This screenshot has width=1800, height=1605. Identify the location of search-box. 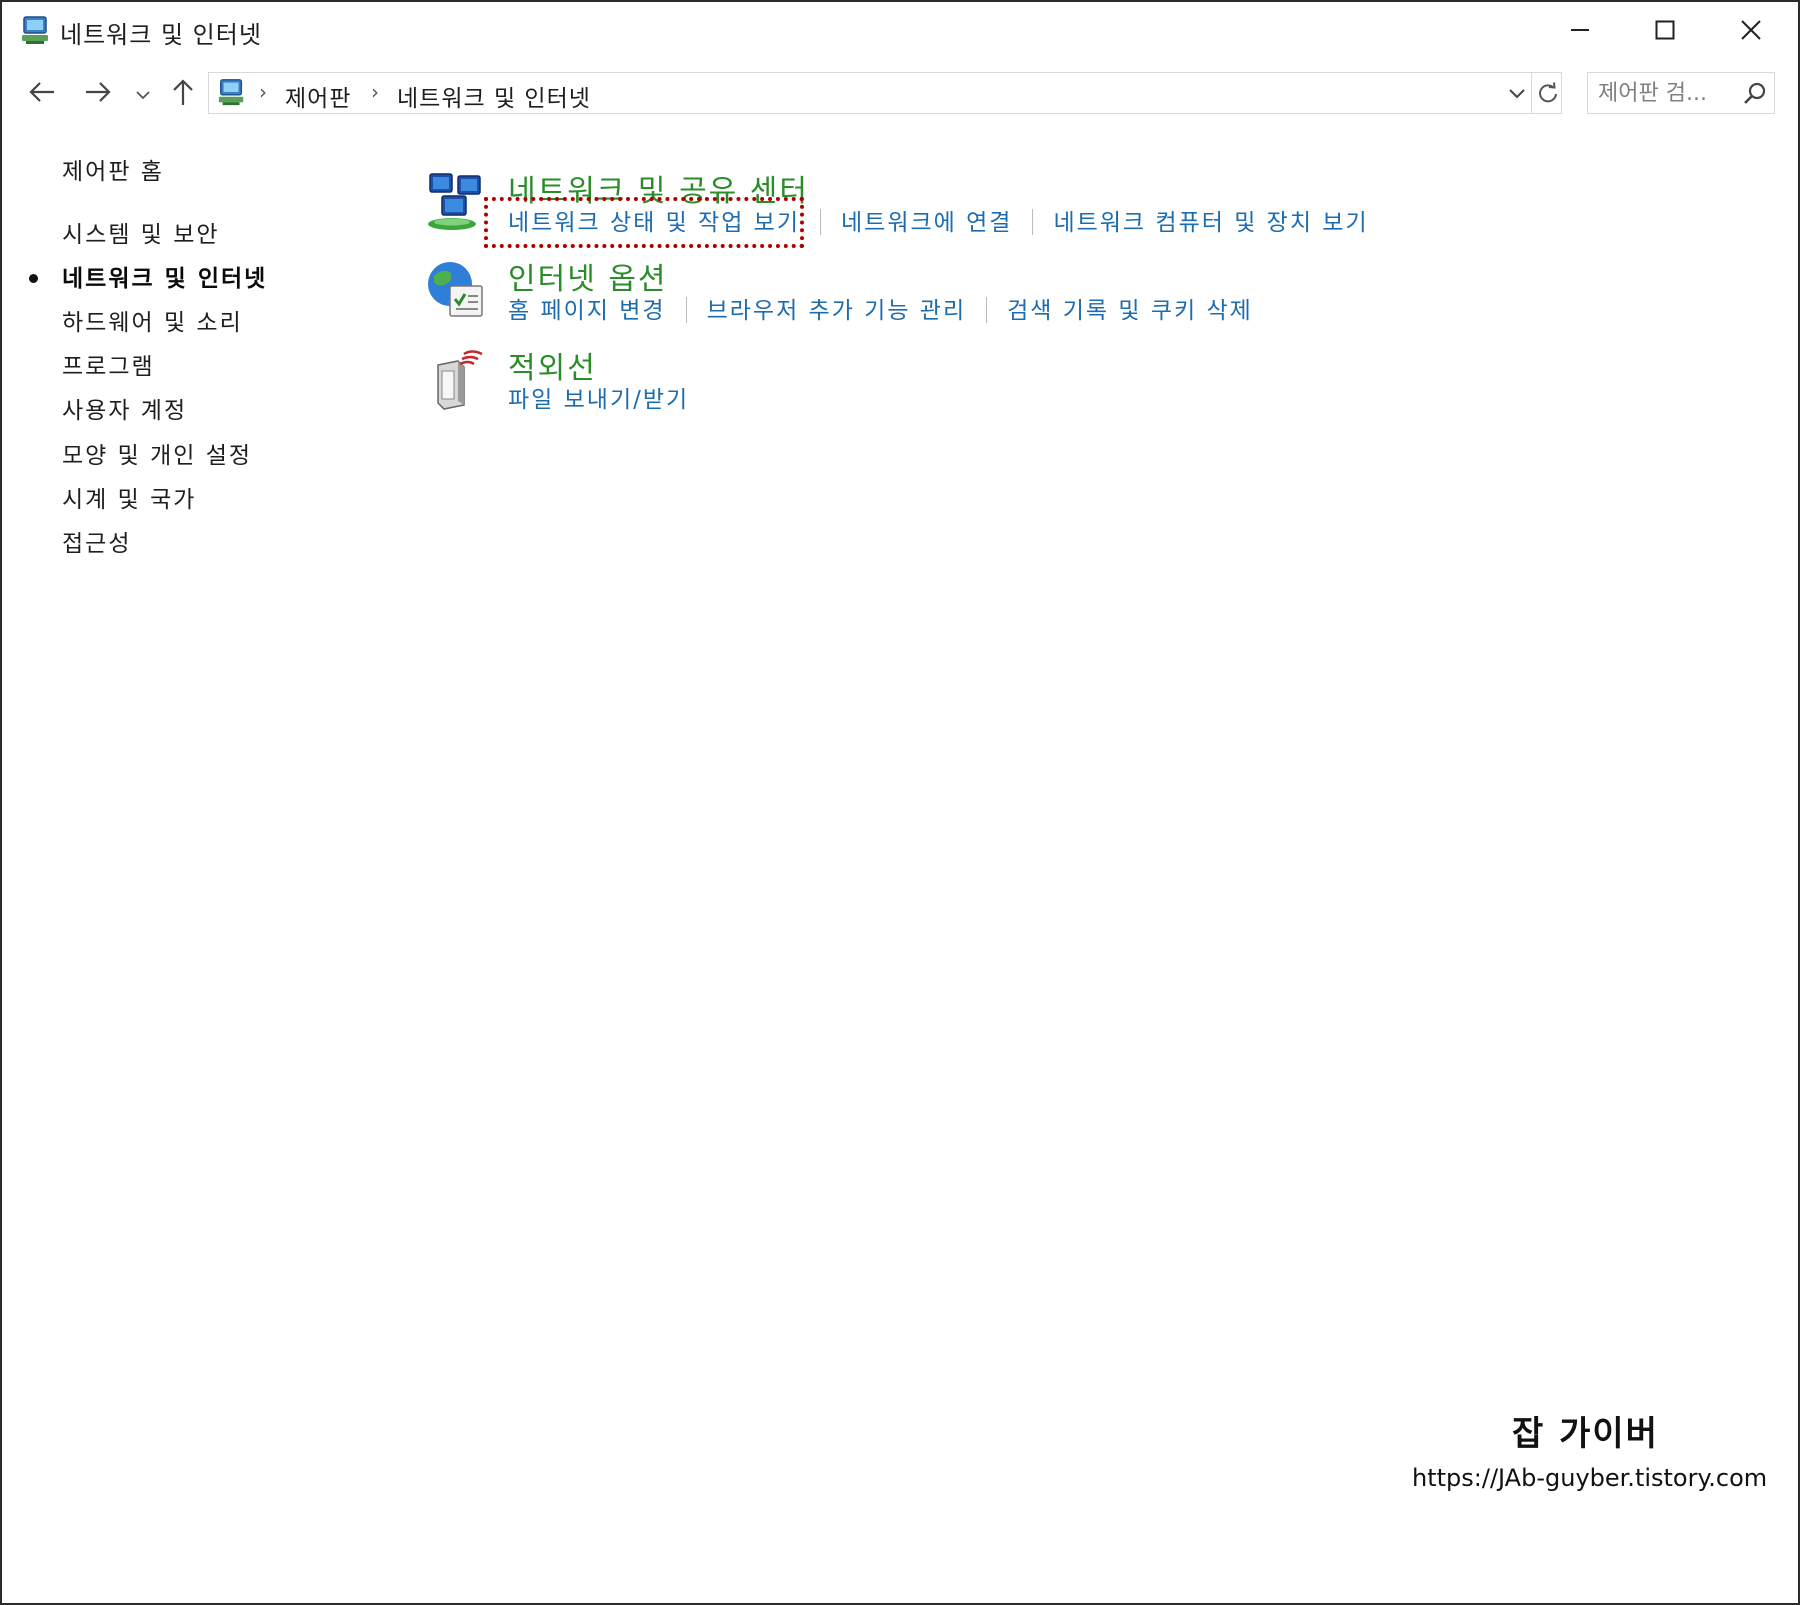
(1681, 93).